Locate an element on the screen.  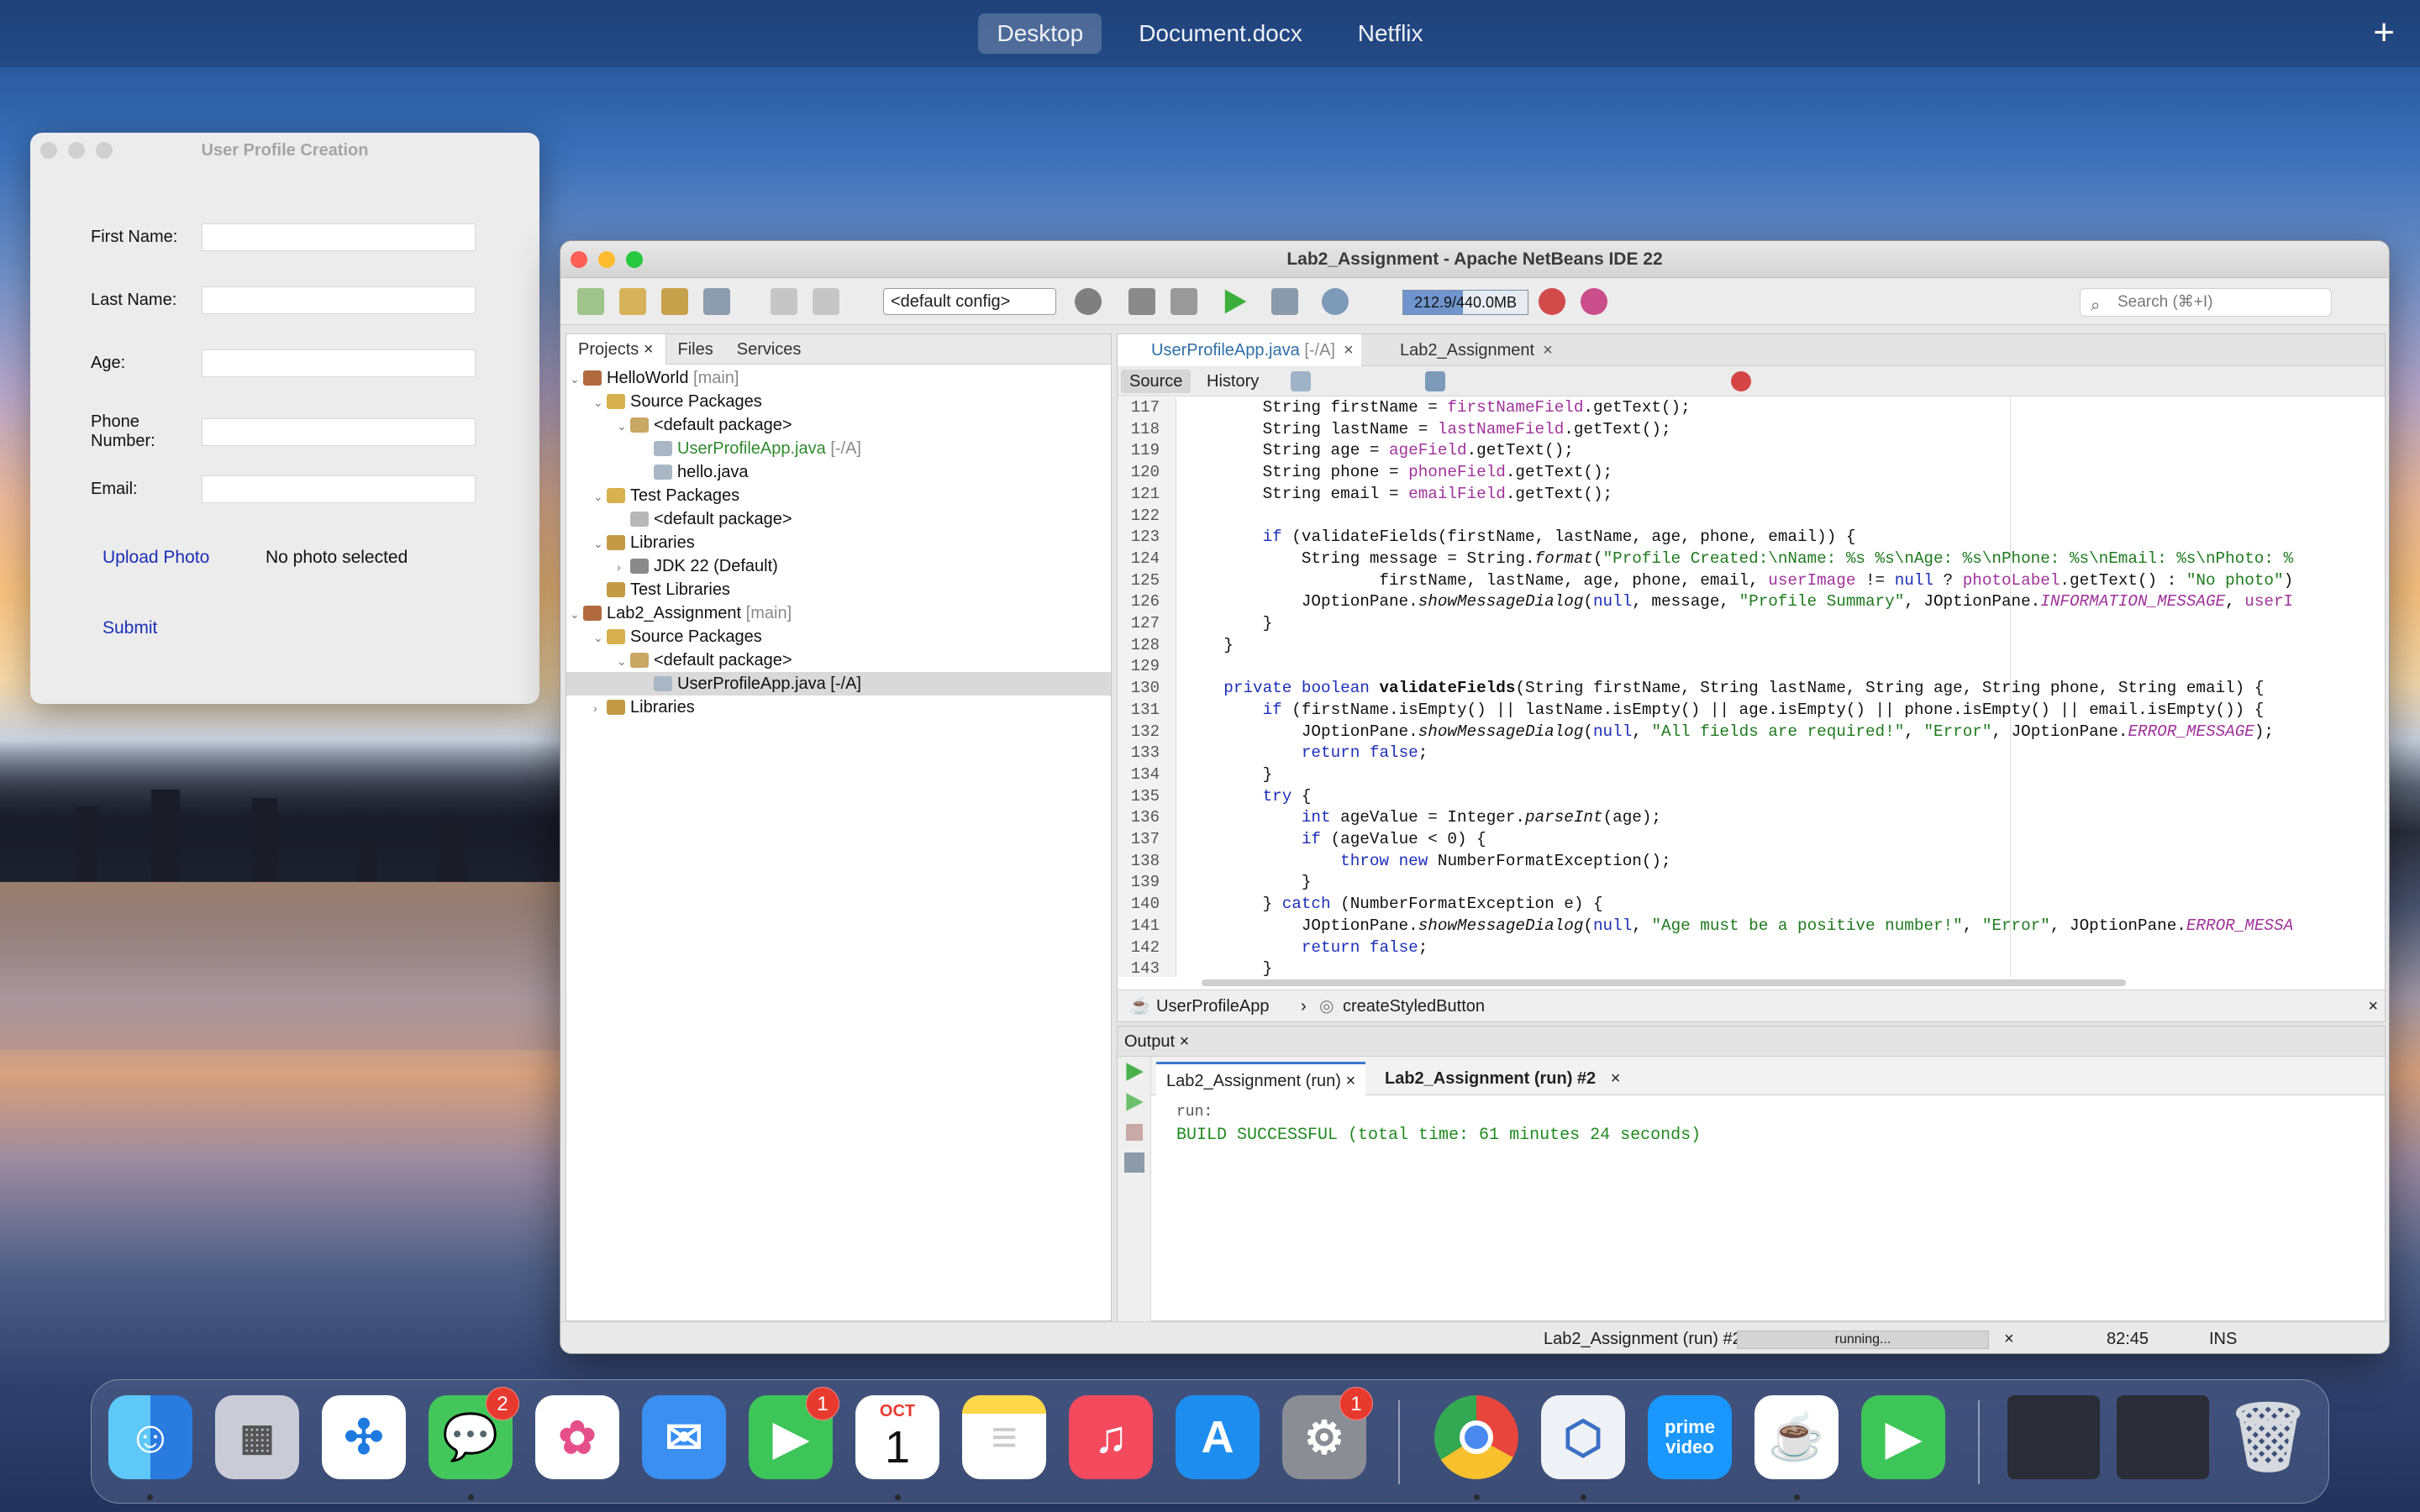
tree-node: › JDK 22 (Default) is located at coordinates (697, 566).